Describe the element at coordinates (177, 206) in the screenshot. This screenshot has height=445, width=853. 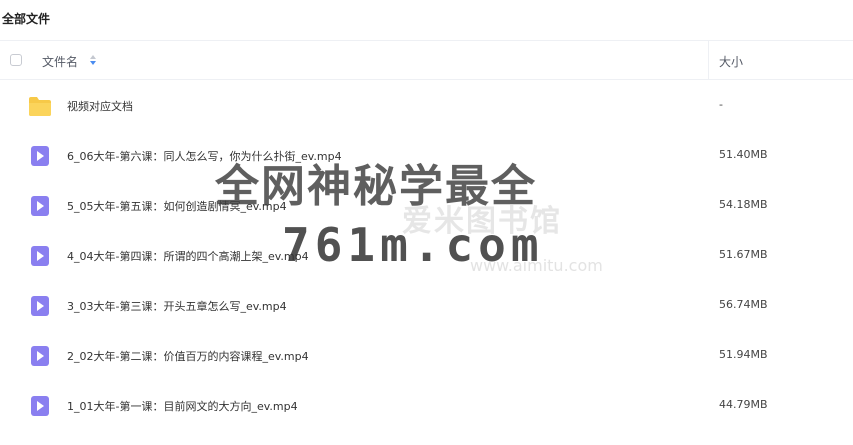
I see `file-name: 5_05大年-第五课：如何创造剧情冥_ev.mp4` at that location.